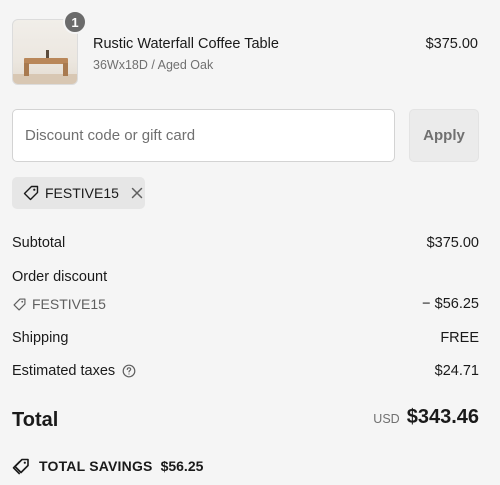  I want to click on total-currency: USD, so click(386, 419).